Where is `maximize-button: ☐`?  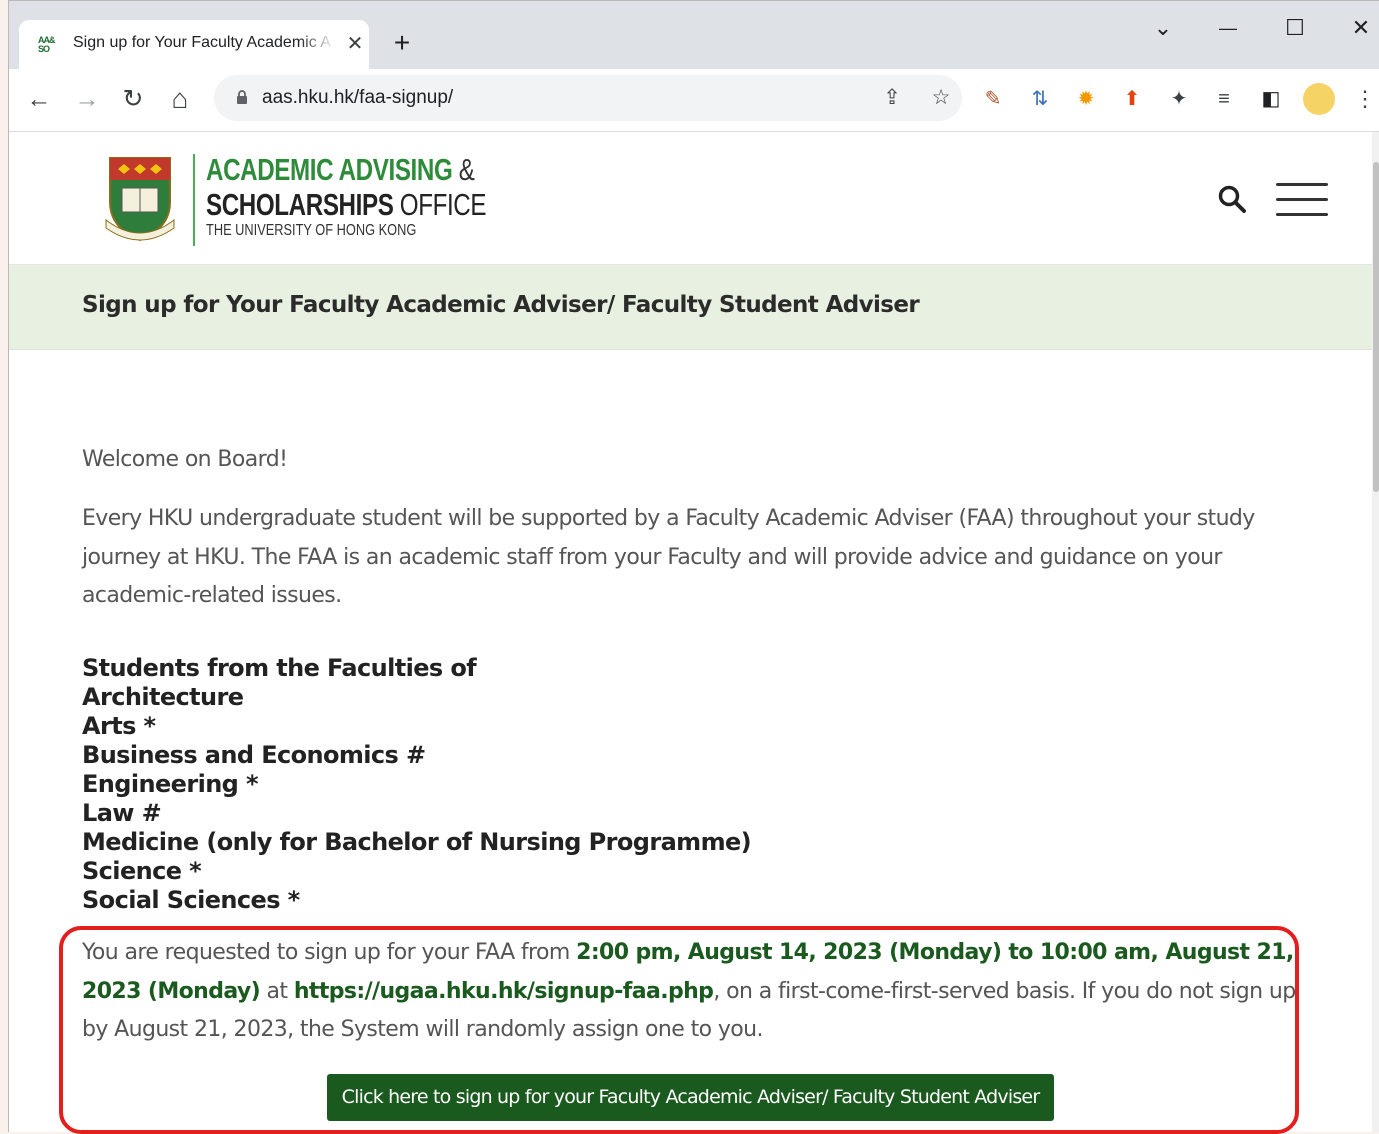 maximize-button: ☐ is located at coordinates (1295, 28).